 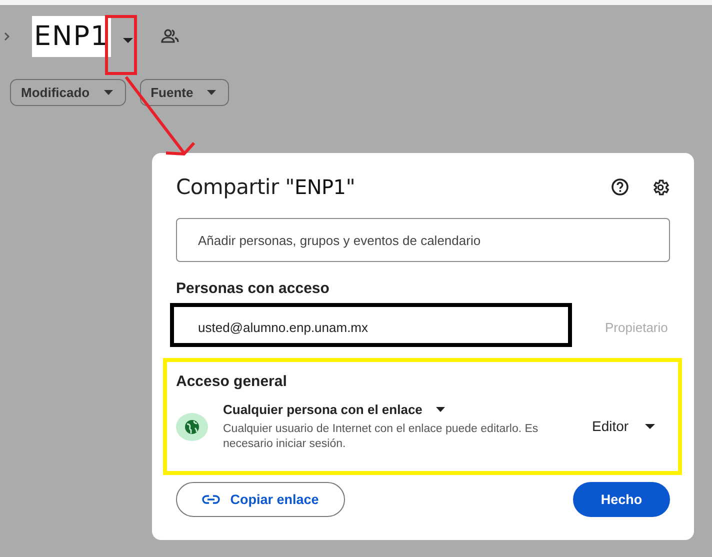 What do you see at coordinates (620, 187) in the screenshot?
I see `help-icon` at bounding box center [620, 187].